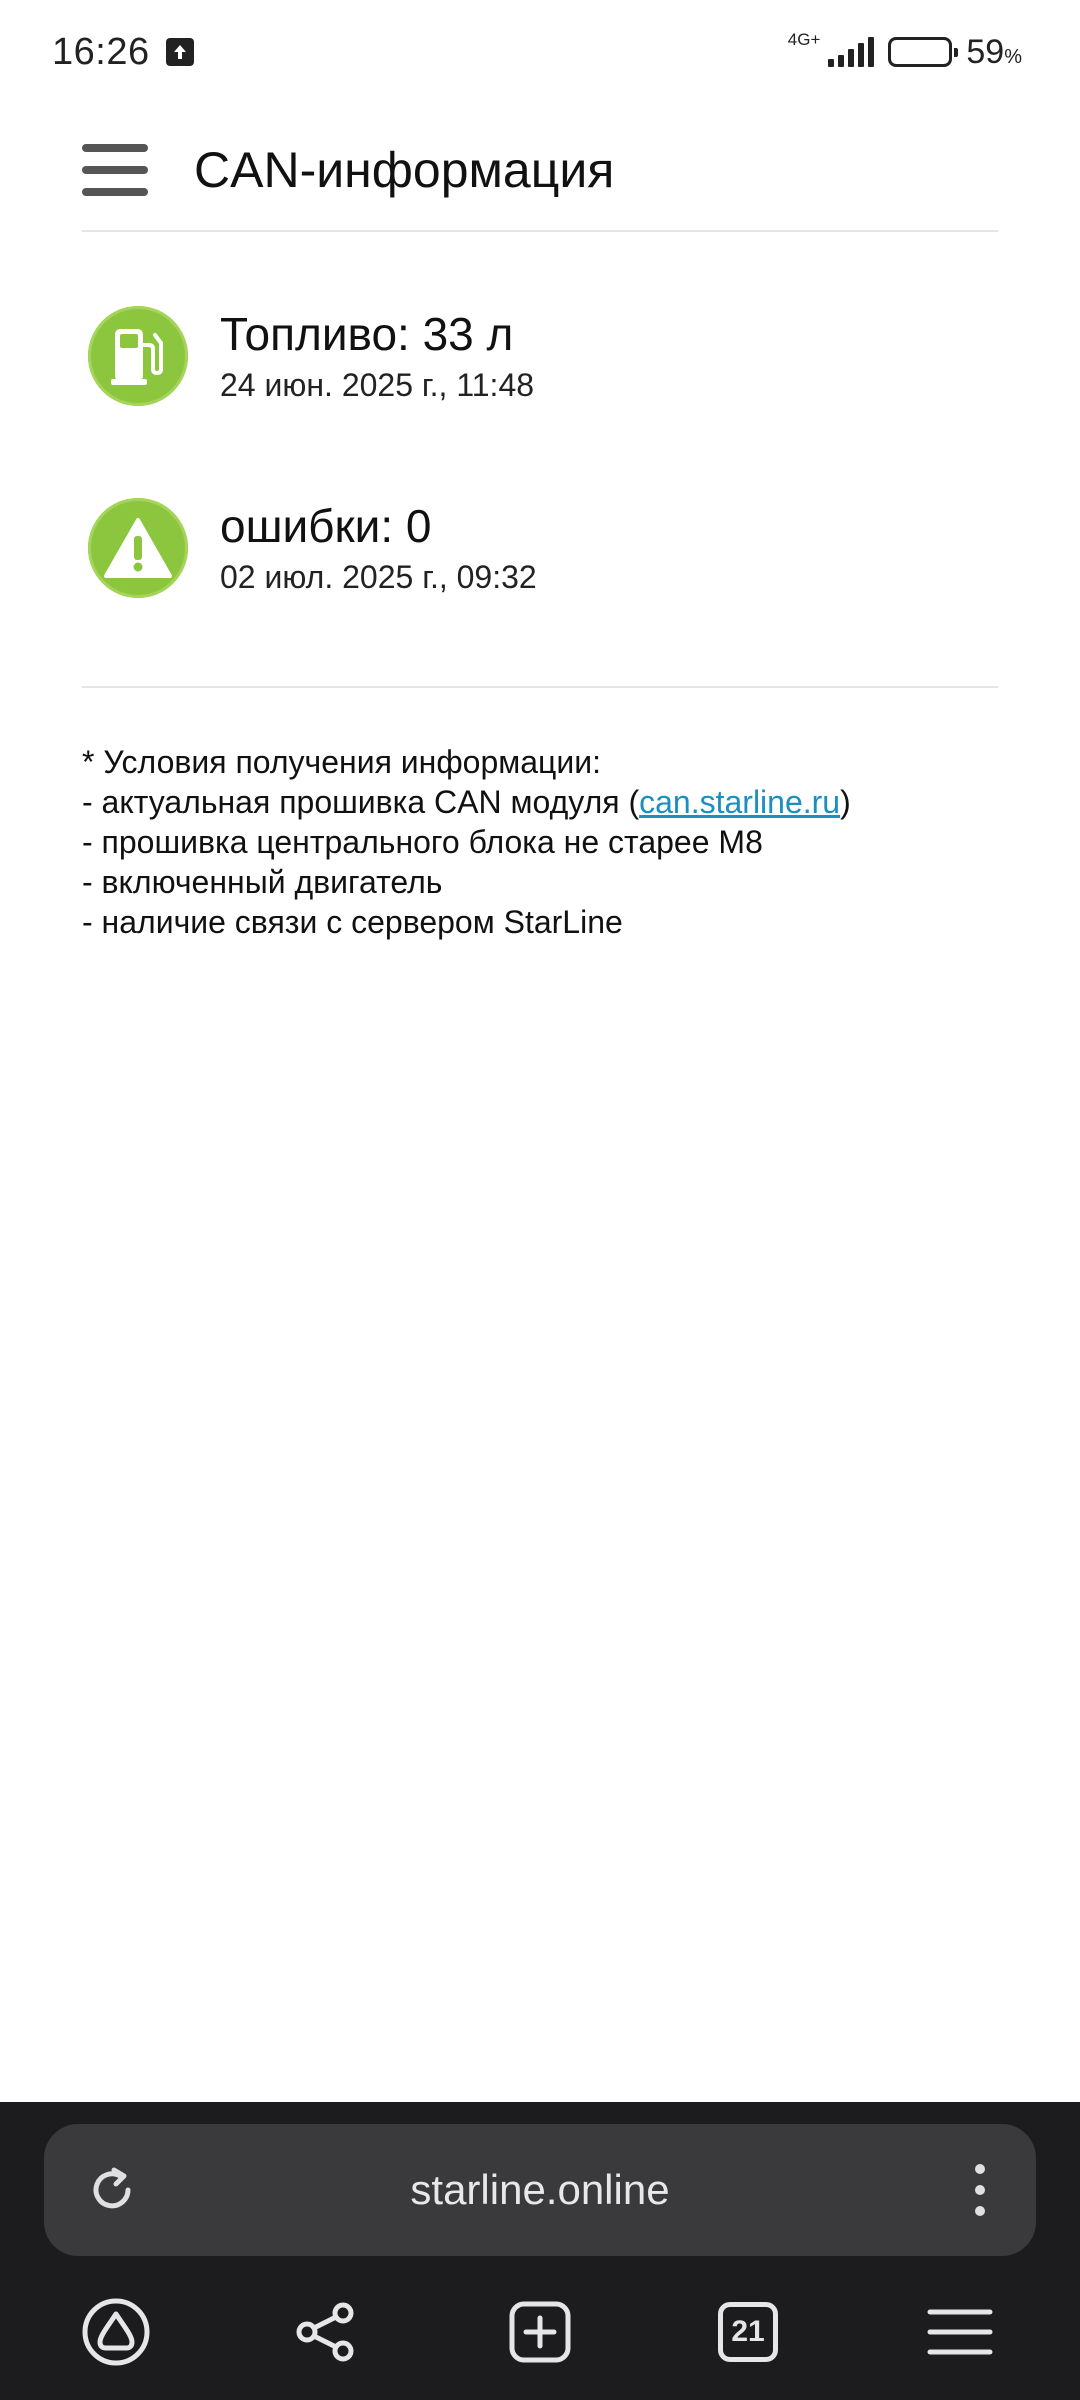  I want to click on errors-info-text: ошибки: 0 02 июл. 2025 г., 09:32, so click(378, 548).